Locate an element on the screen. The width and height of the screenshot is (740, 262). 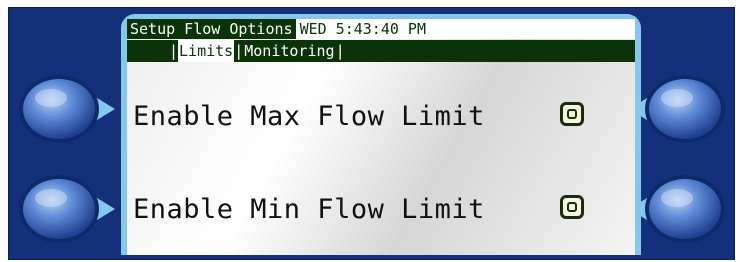
option-row-min-flow: Enable Min Flow Limit is located at coordinates (384, 209).